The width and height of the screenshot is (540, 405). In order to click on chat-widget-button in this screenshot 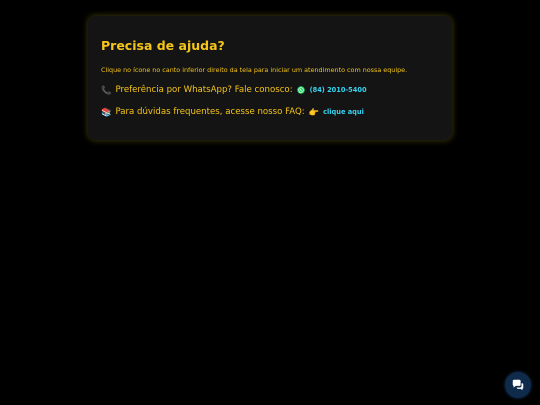, I will do `click(518, 385)`.